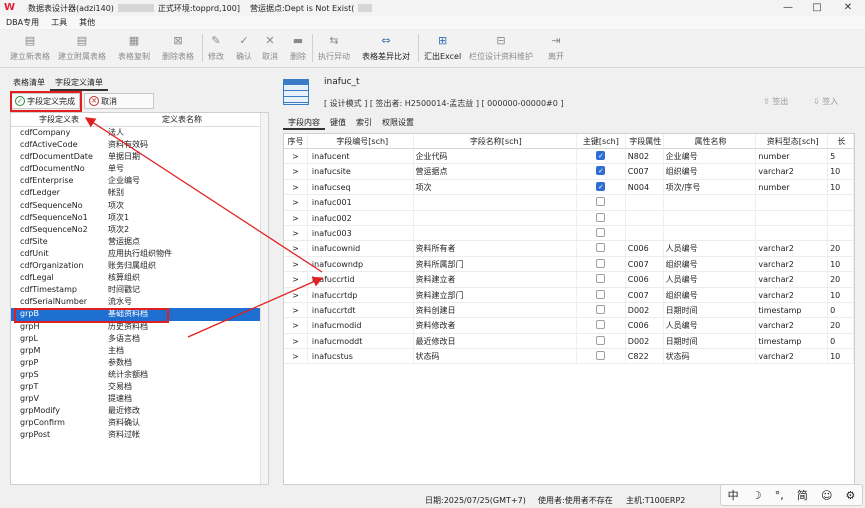 This screenshot has width=865, height=508. What do you see at coordinates (656, 500) in the screenshot?
I see `status-host: 主机:T100ERP2` at bounding box center [656, 500].